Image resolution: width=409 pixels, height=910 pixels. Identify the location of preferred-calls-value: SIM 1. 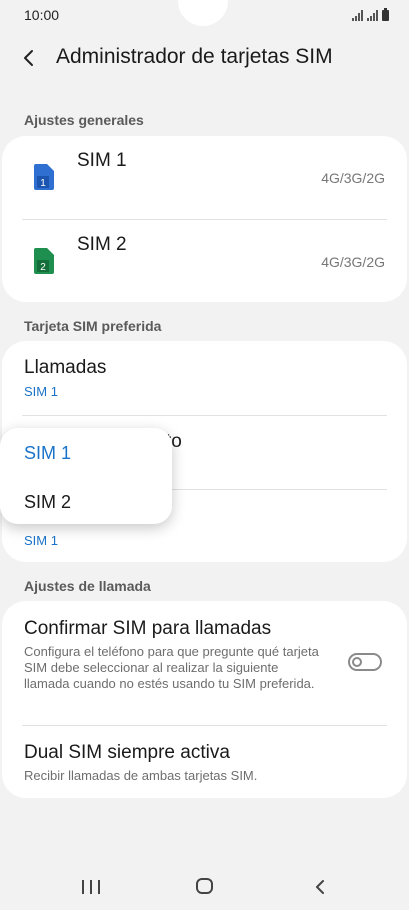
(41, 391).